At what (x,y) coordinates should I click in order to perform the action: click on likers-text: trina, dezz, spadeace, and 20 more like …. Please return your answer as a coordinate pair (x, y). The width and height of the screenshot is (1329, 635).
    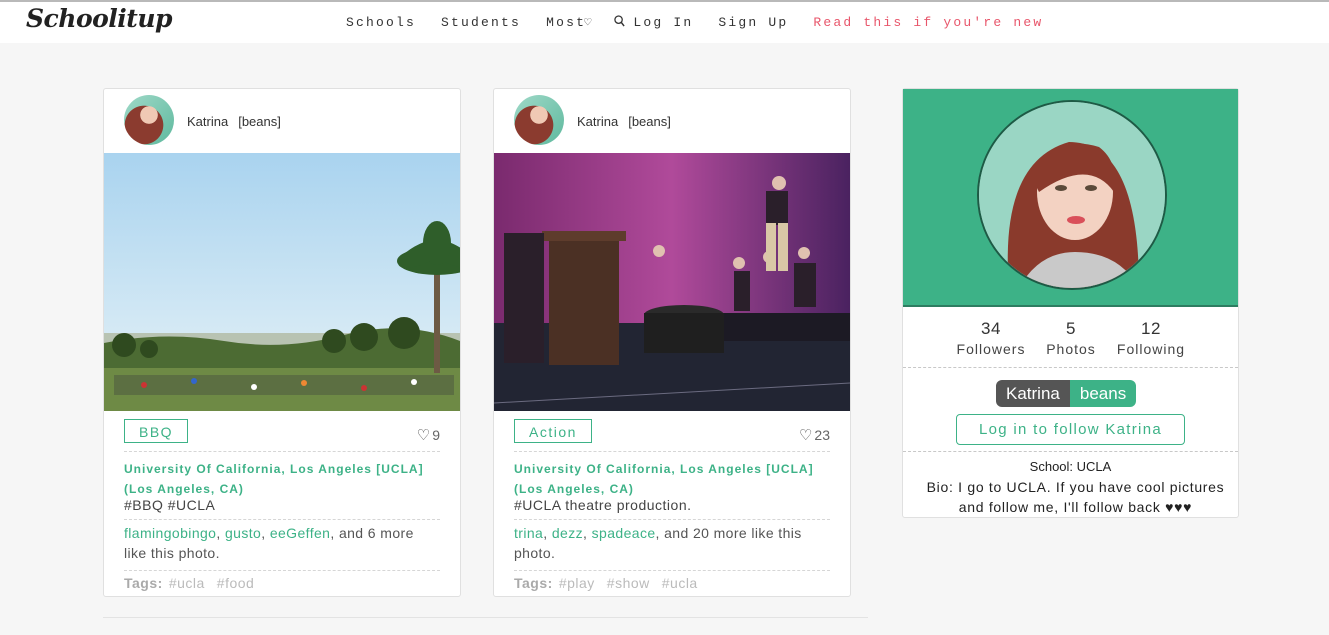
    Looking at the image, I should click on (658, 543).